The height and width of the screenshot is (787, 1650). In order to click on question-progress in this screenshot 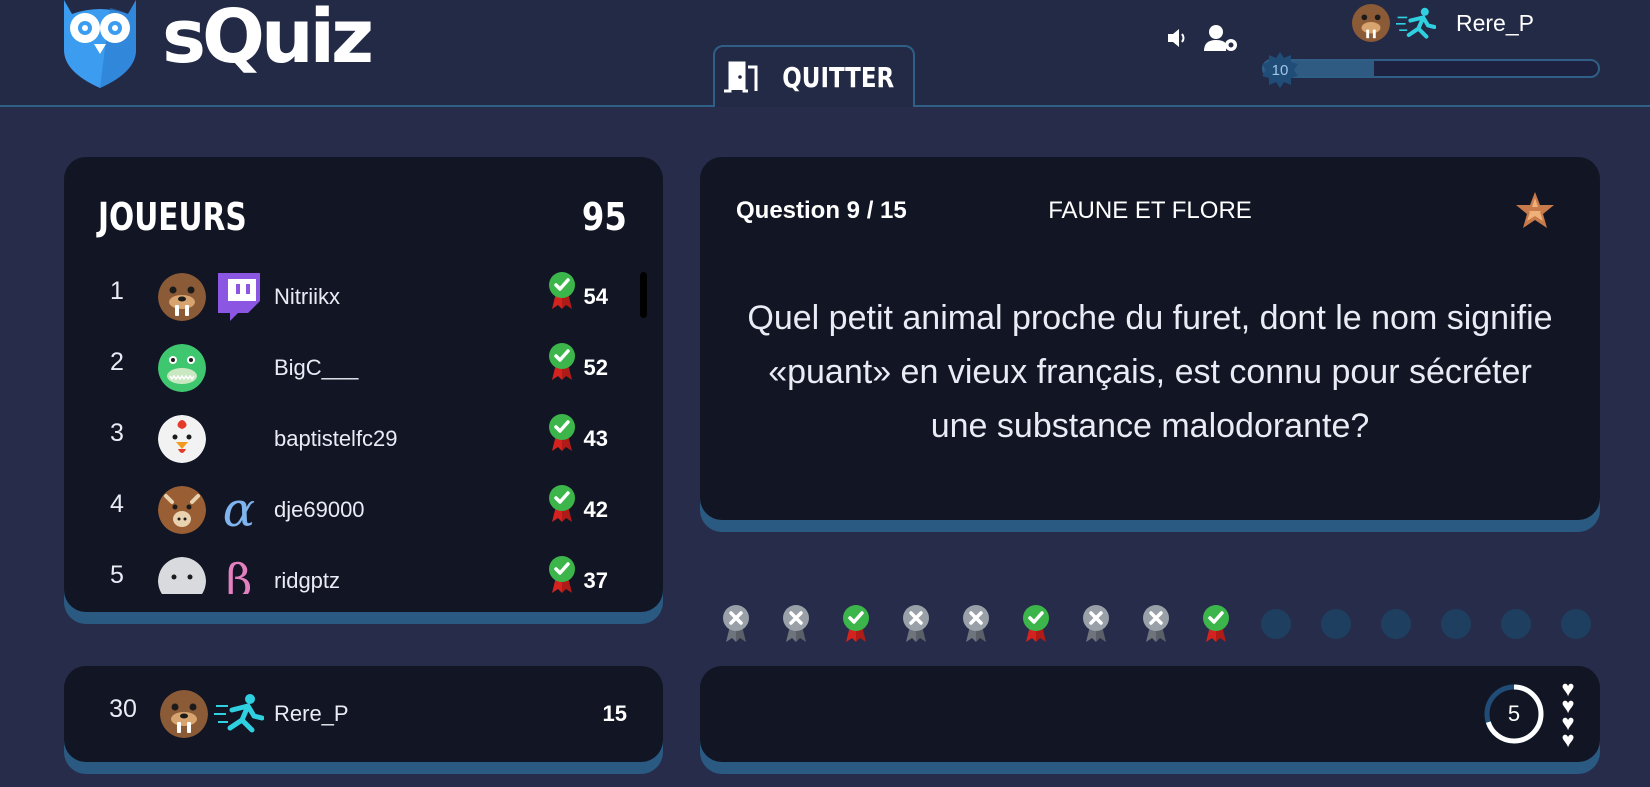, I will do `click(1150, 624)`.